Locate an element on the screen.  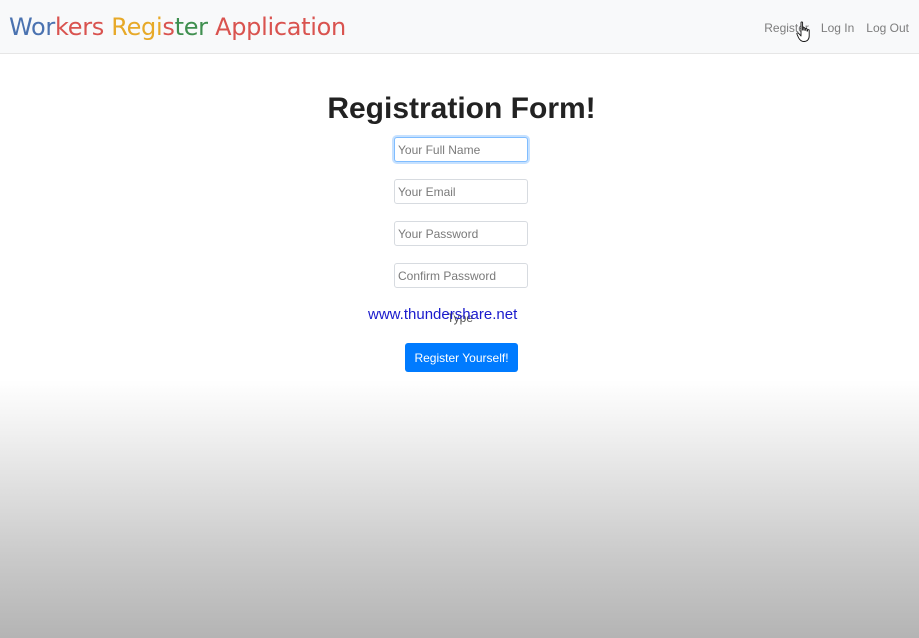
brand-segment: Application is located at coordinates (280, 27).